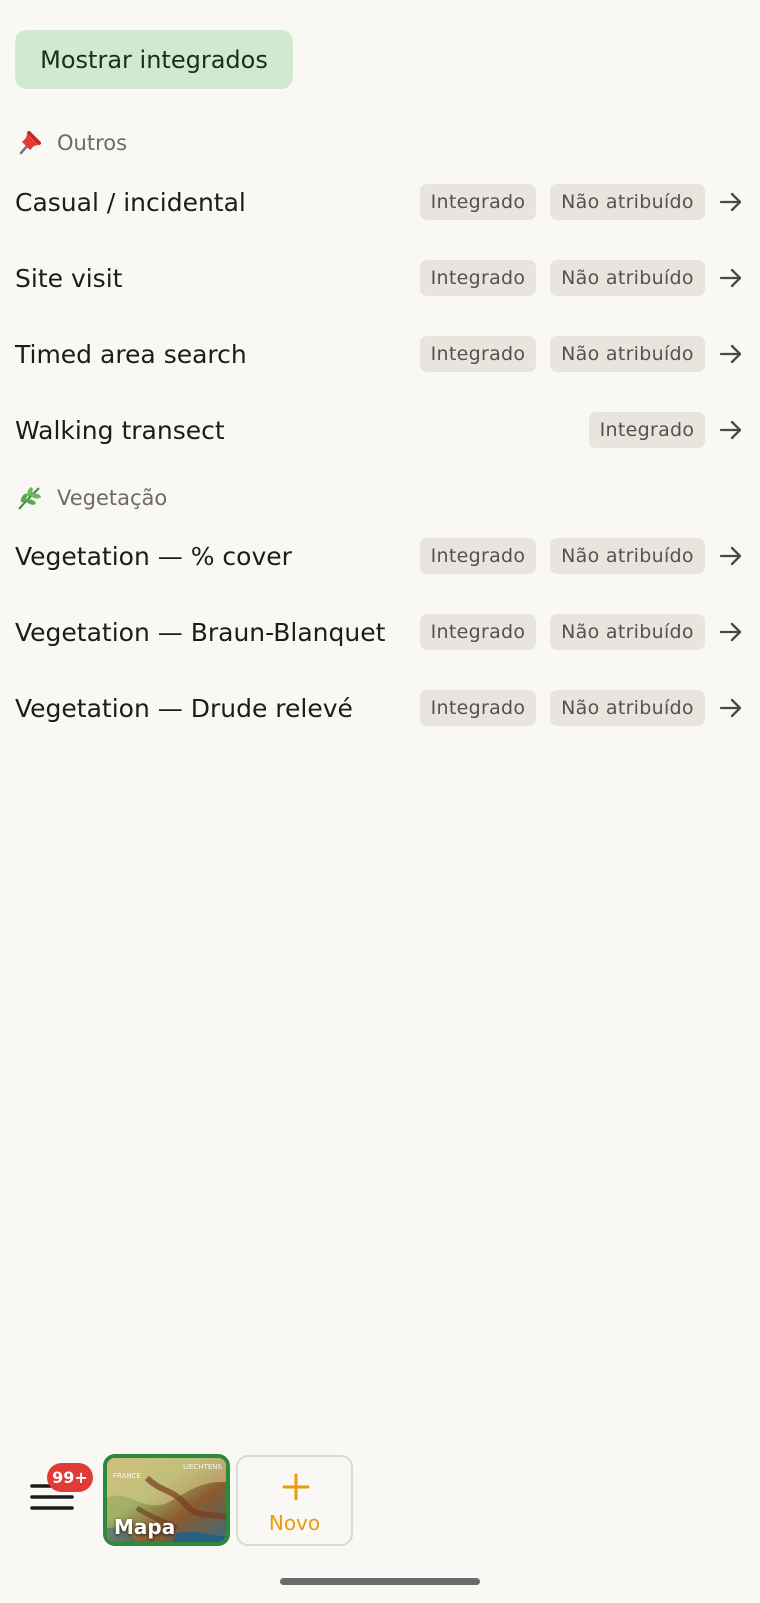  Describe the element at coordinates (200, 632) in the screenshot. I see `list-item-title: Vegetation — Braun-Blanquet` at that location.